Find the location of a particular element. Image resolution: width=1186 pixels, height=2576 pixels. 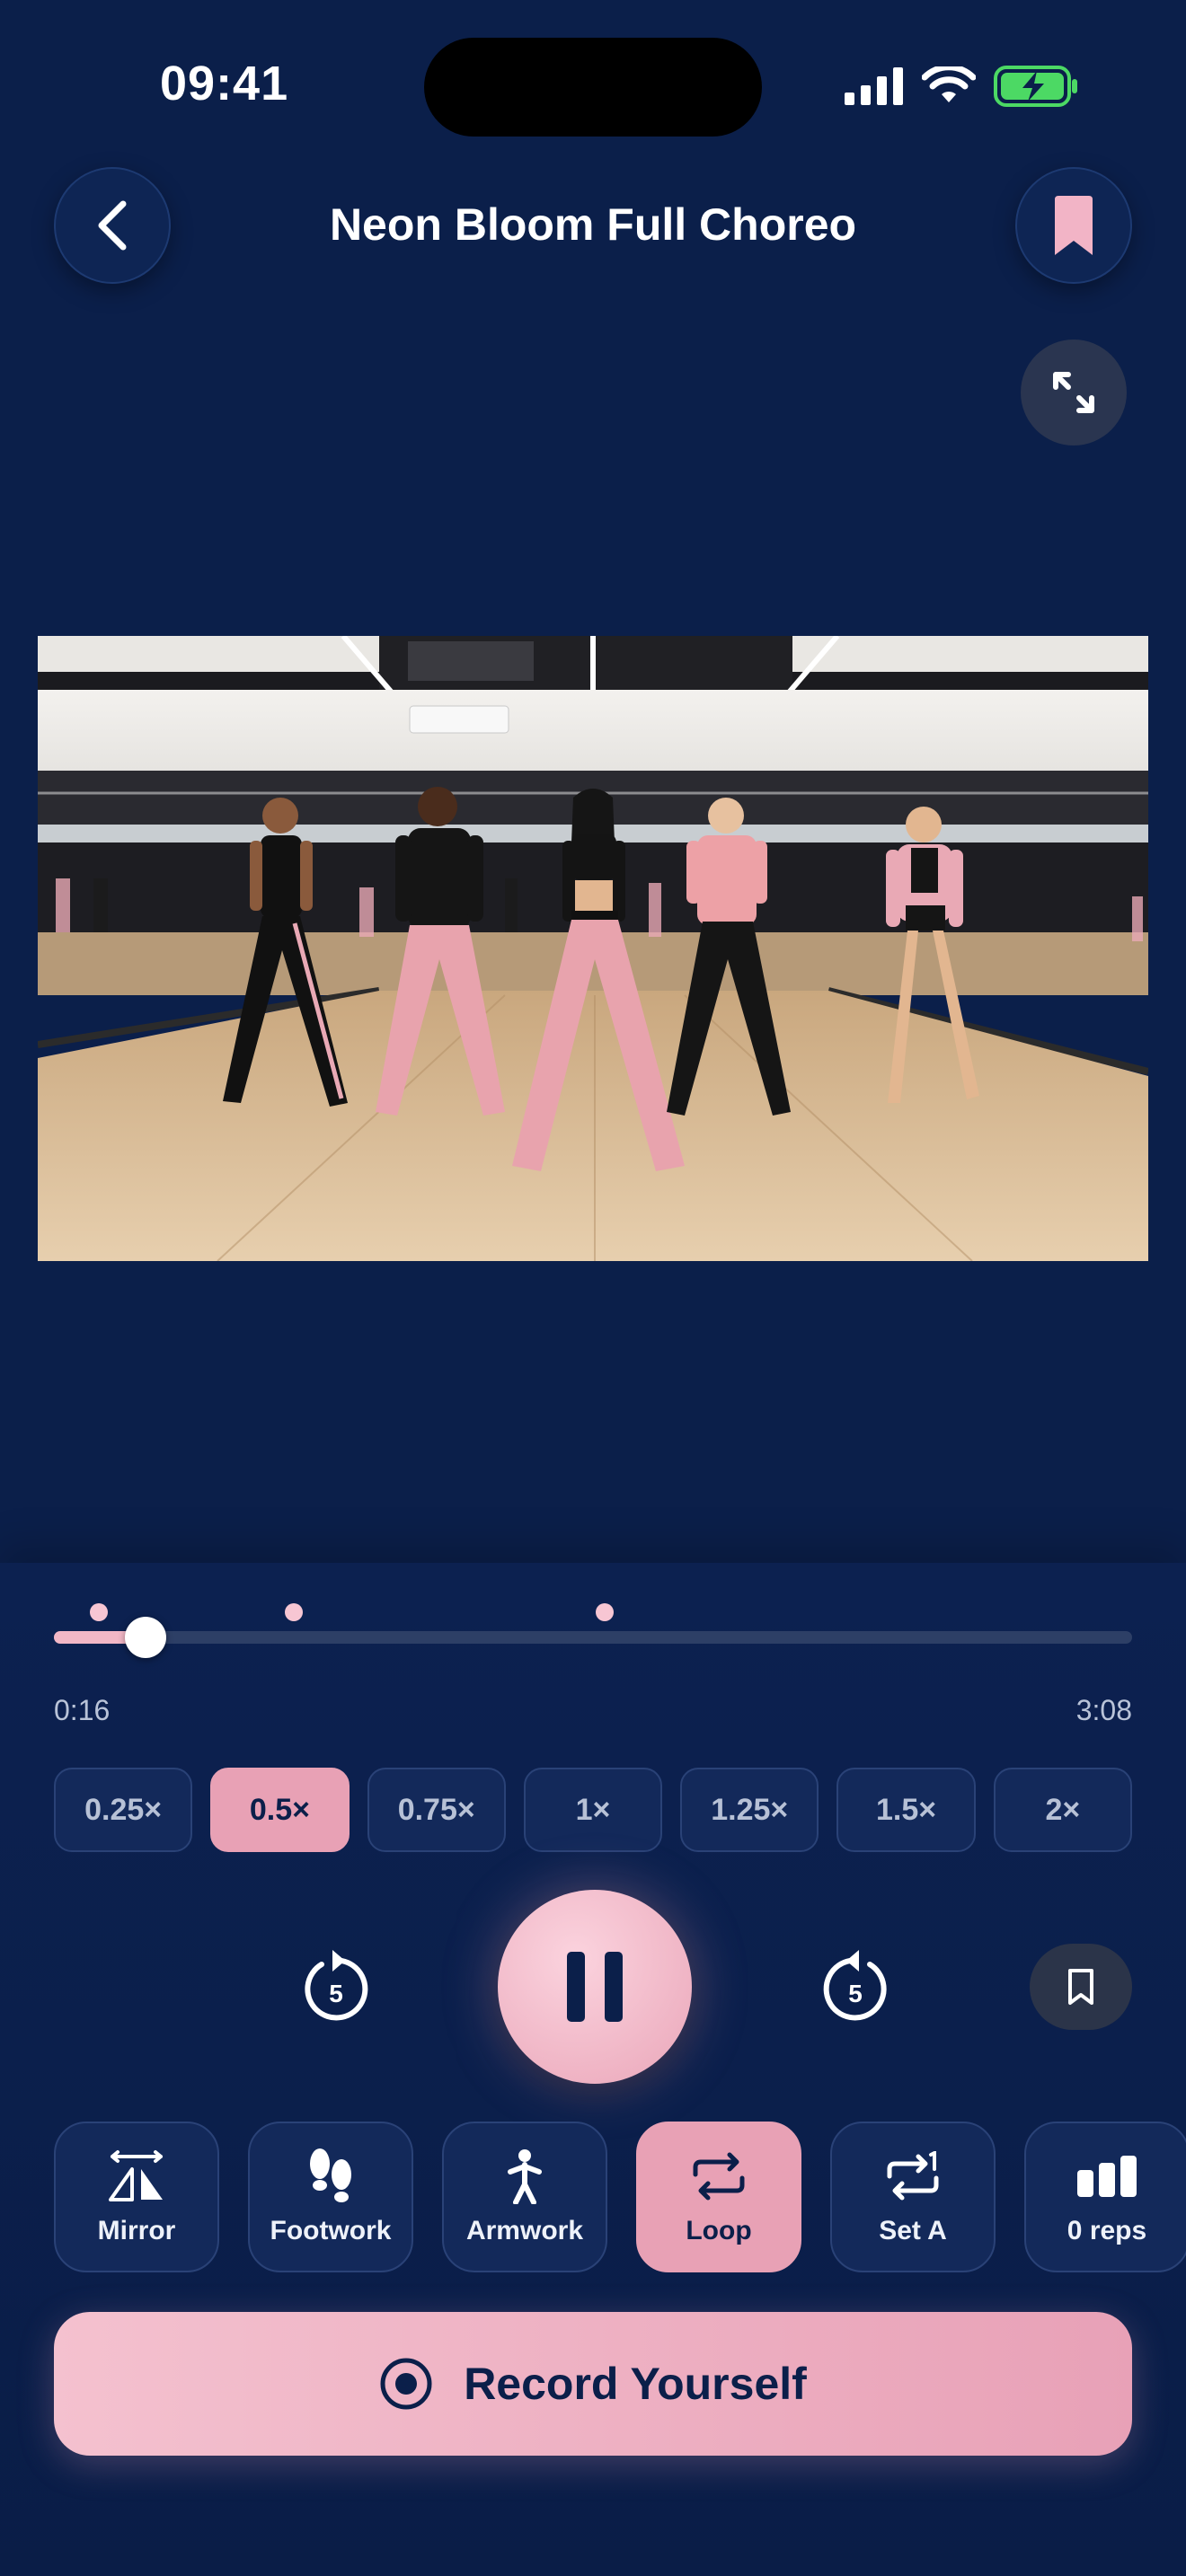

set-a-button: Set A is located at coordinates (913, 2197).